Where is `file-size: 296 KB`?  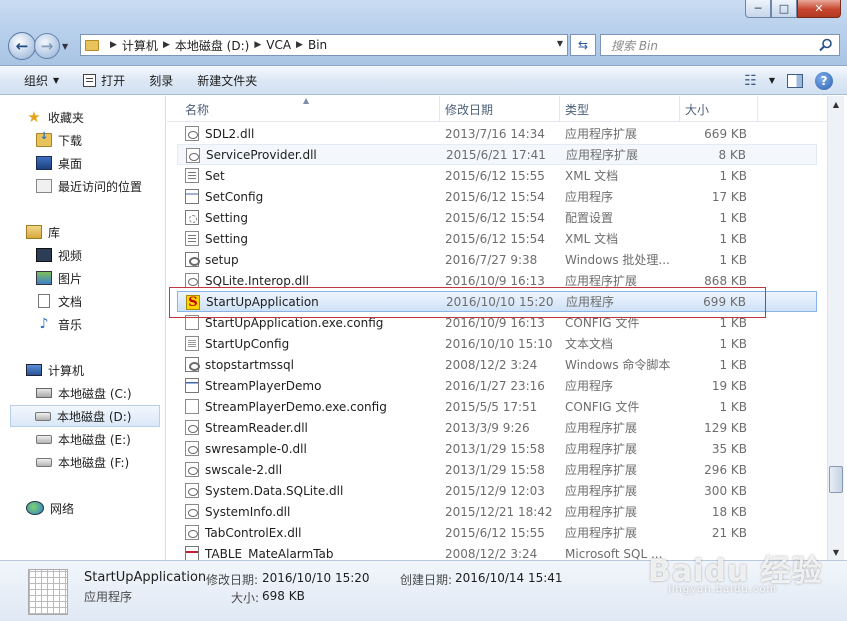 file-size: 296 KB is located at coordinates (725, 469).